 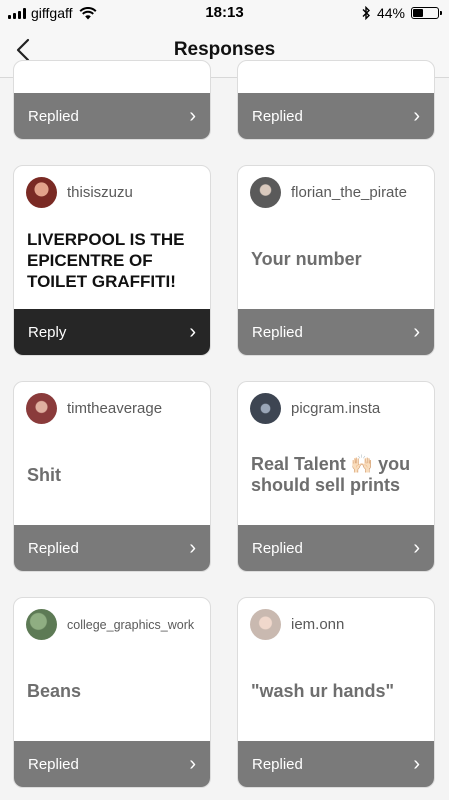 What do you see at coordinates (44, 475) in the screenshot?
I see `response-message: Shit` at bounding box center [44, 475].